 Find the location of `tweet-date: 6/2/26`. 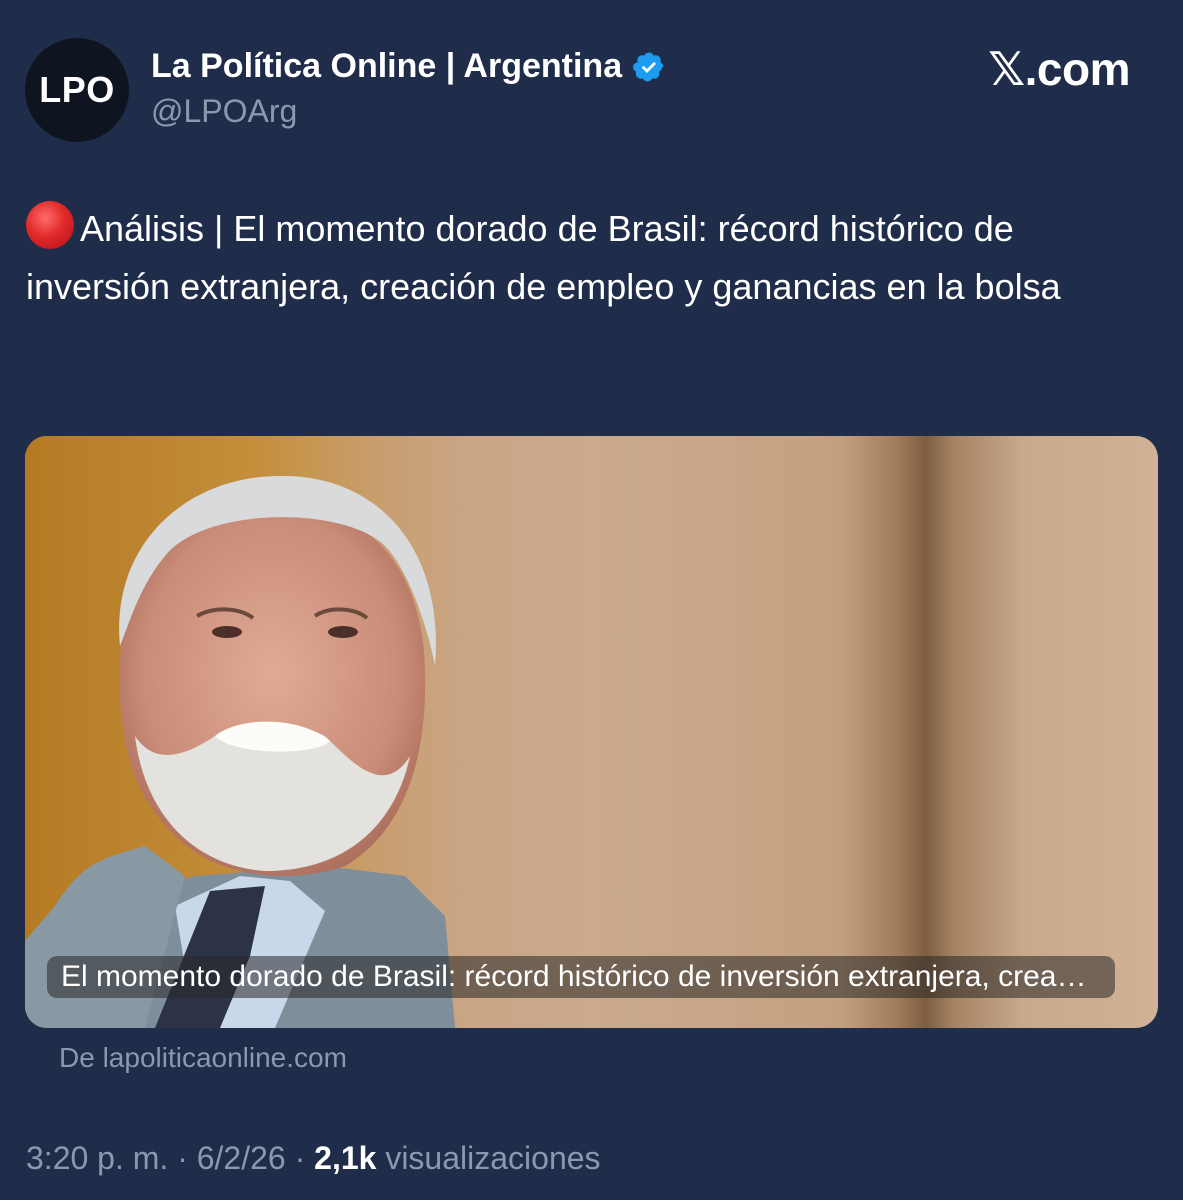

tweet-date: 6/2/26 is located at coordinates (241, 1158).